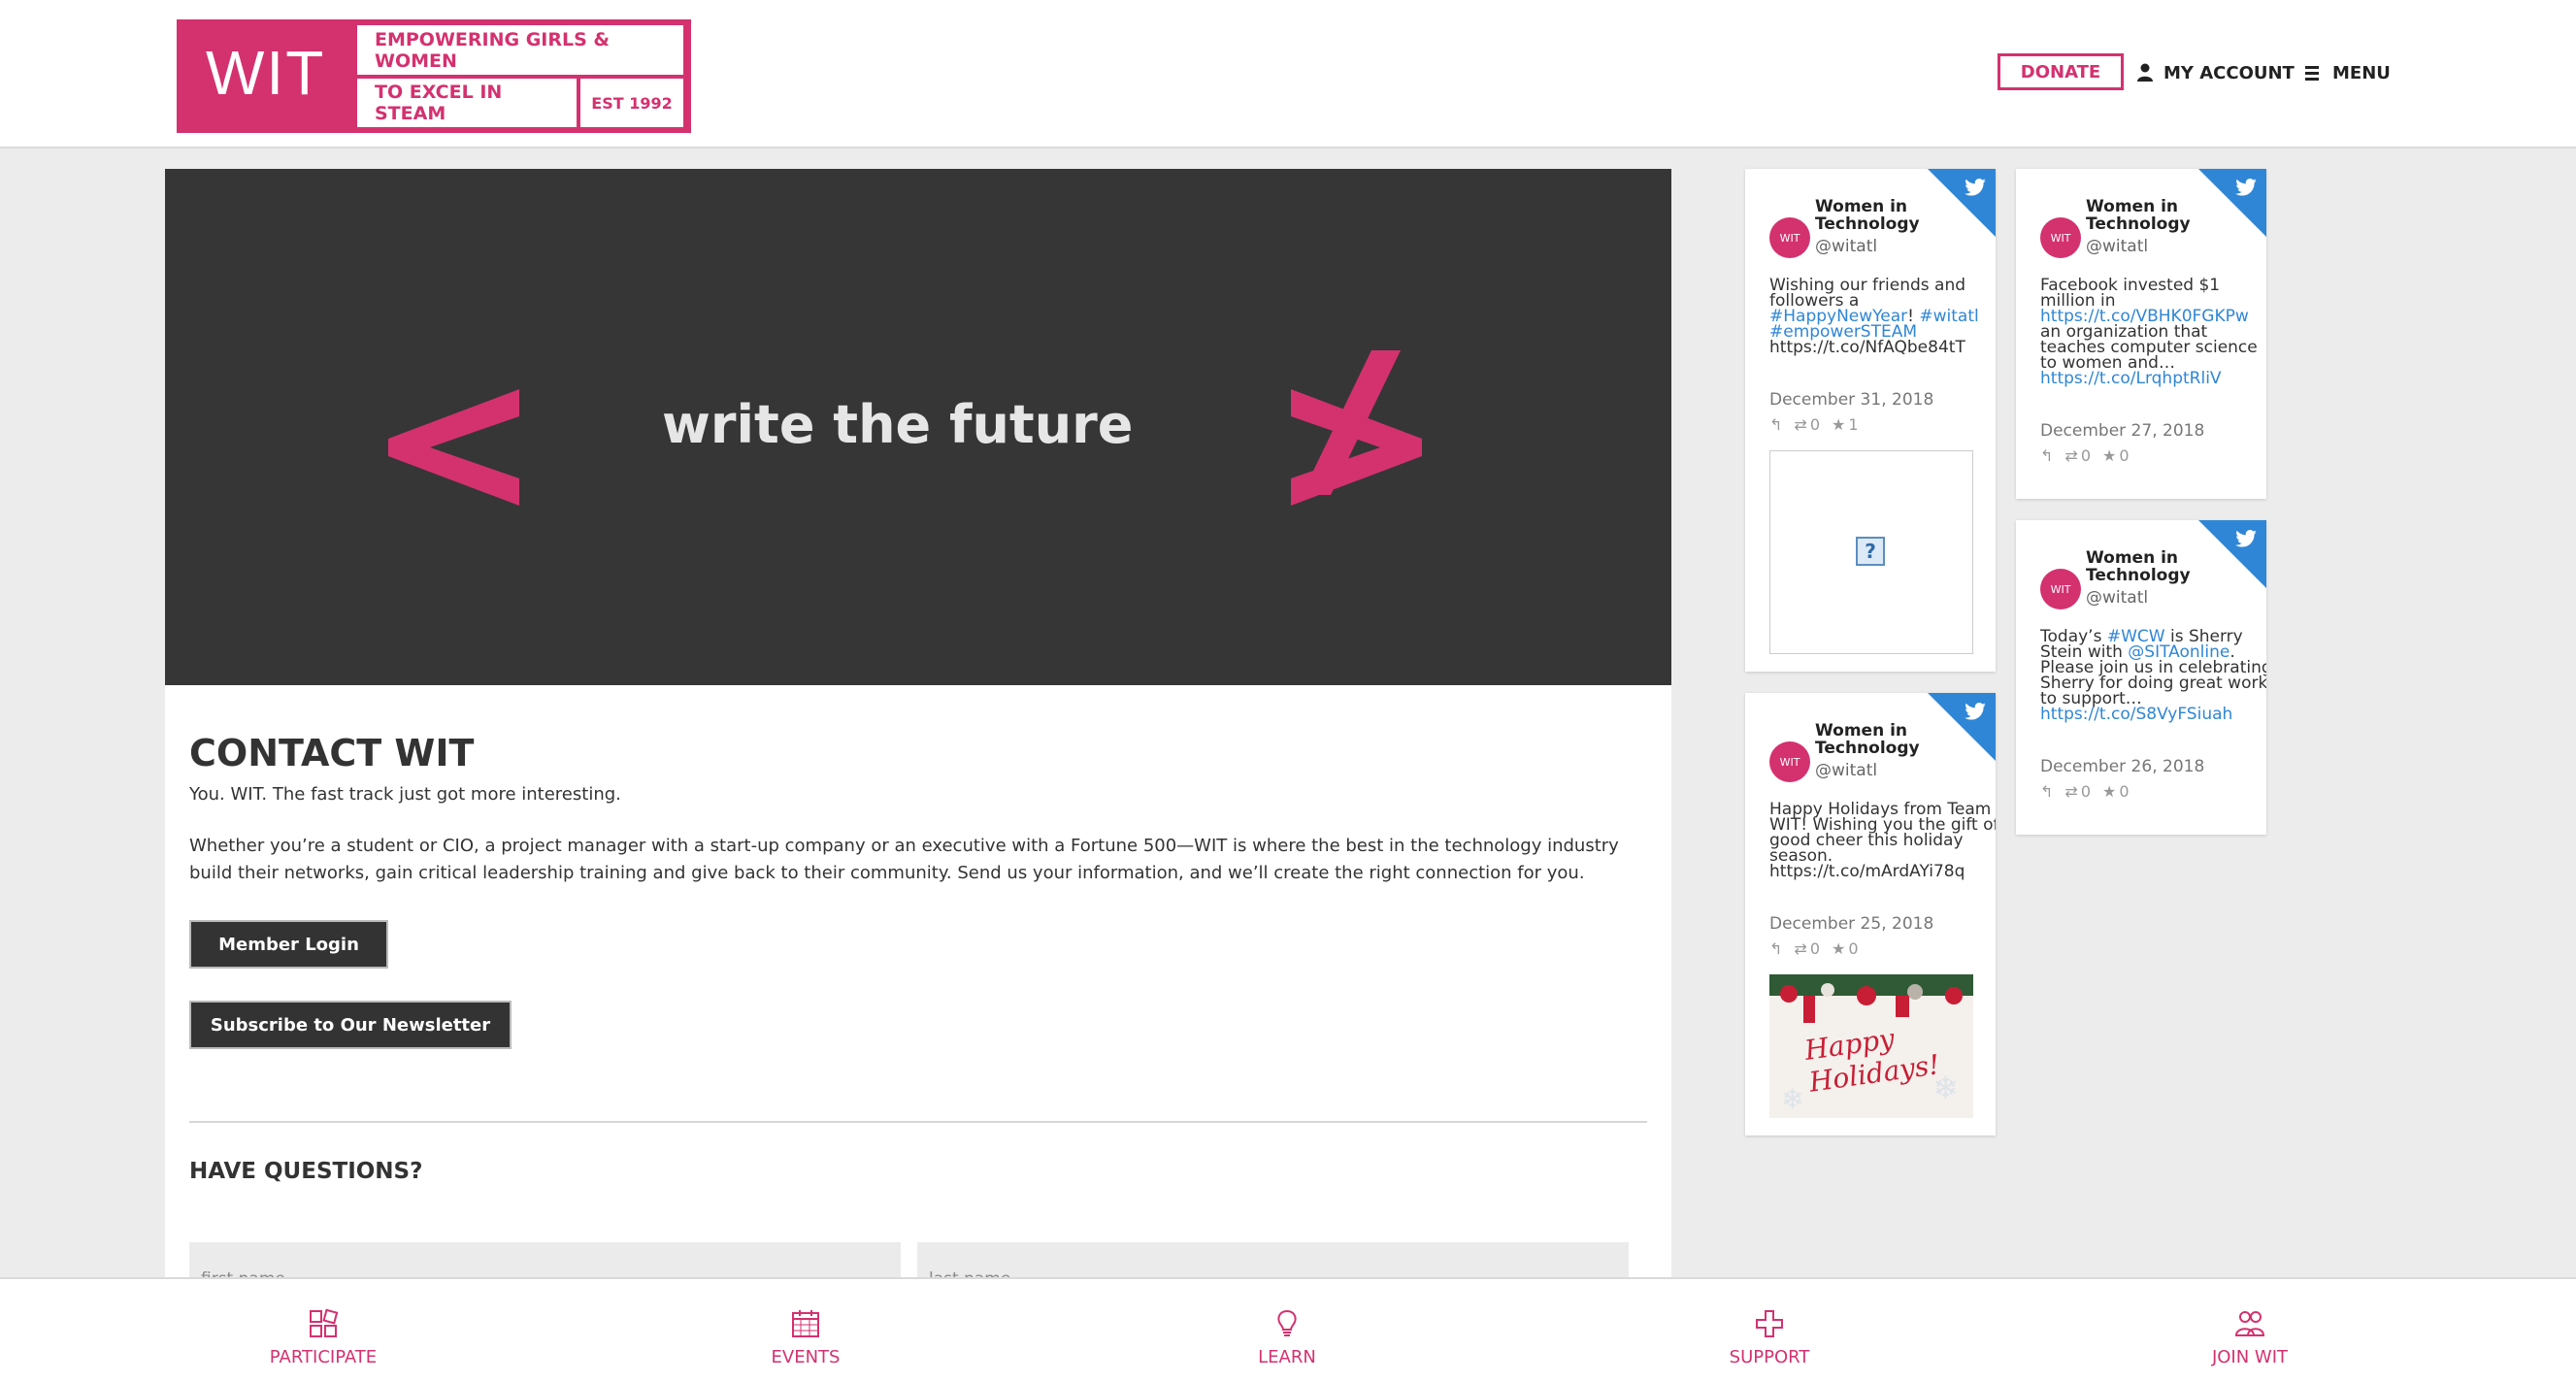  Describe the element at coordinates (898, 425) in the screenshot. I see `hero-headline: write the future` at that location.